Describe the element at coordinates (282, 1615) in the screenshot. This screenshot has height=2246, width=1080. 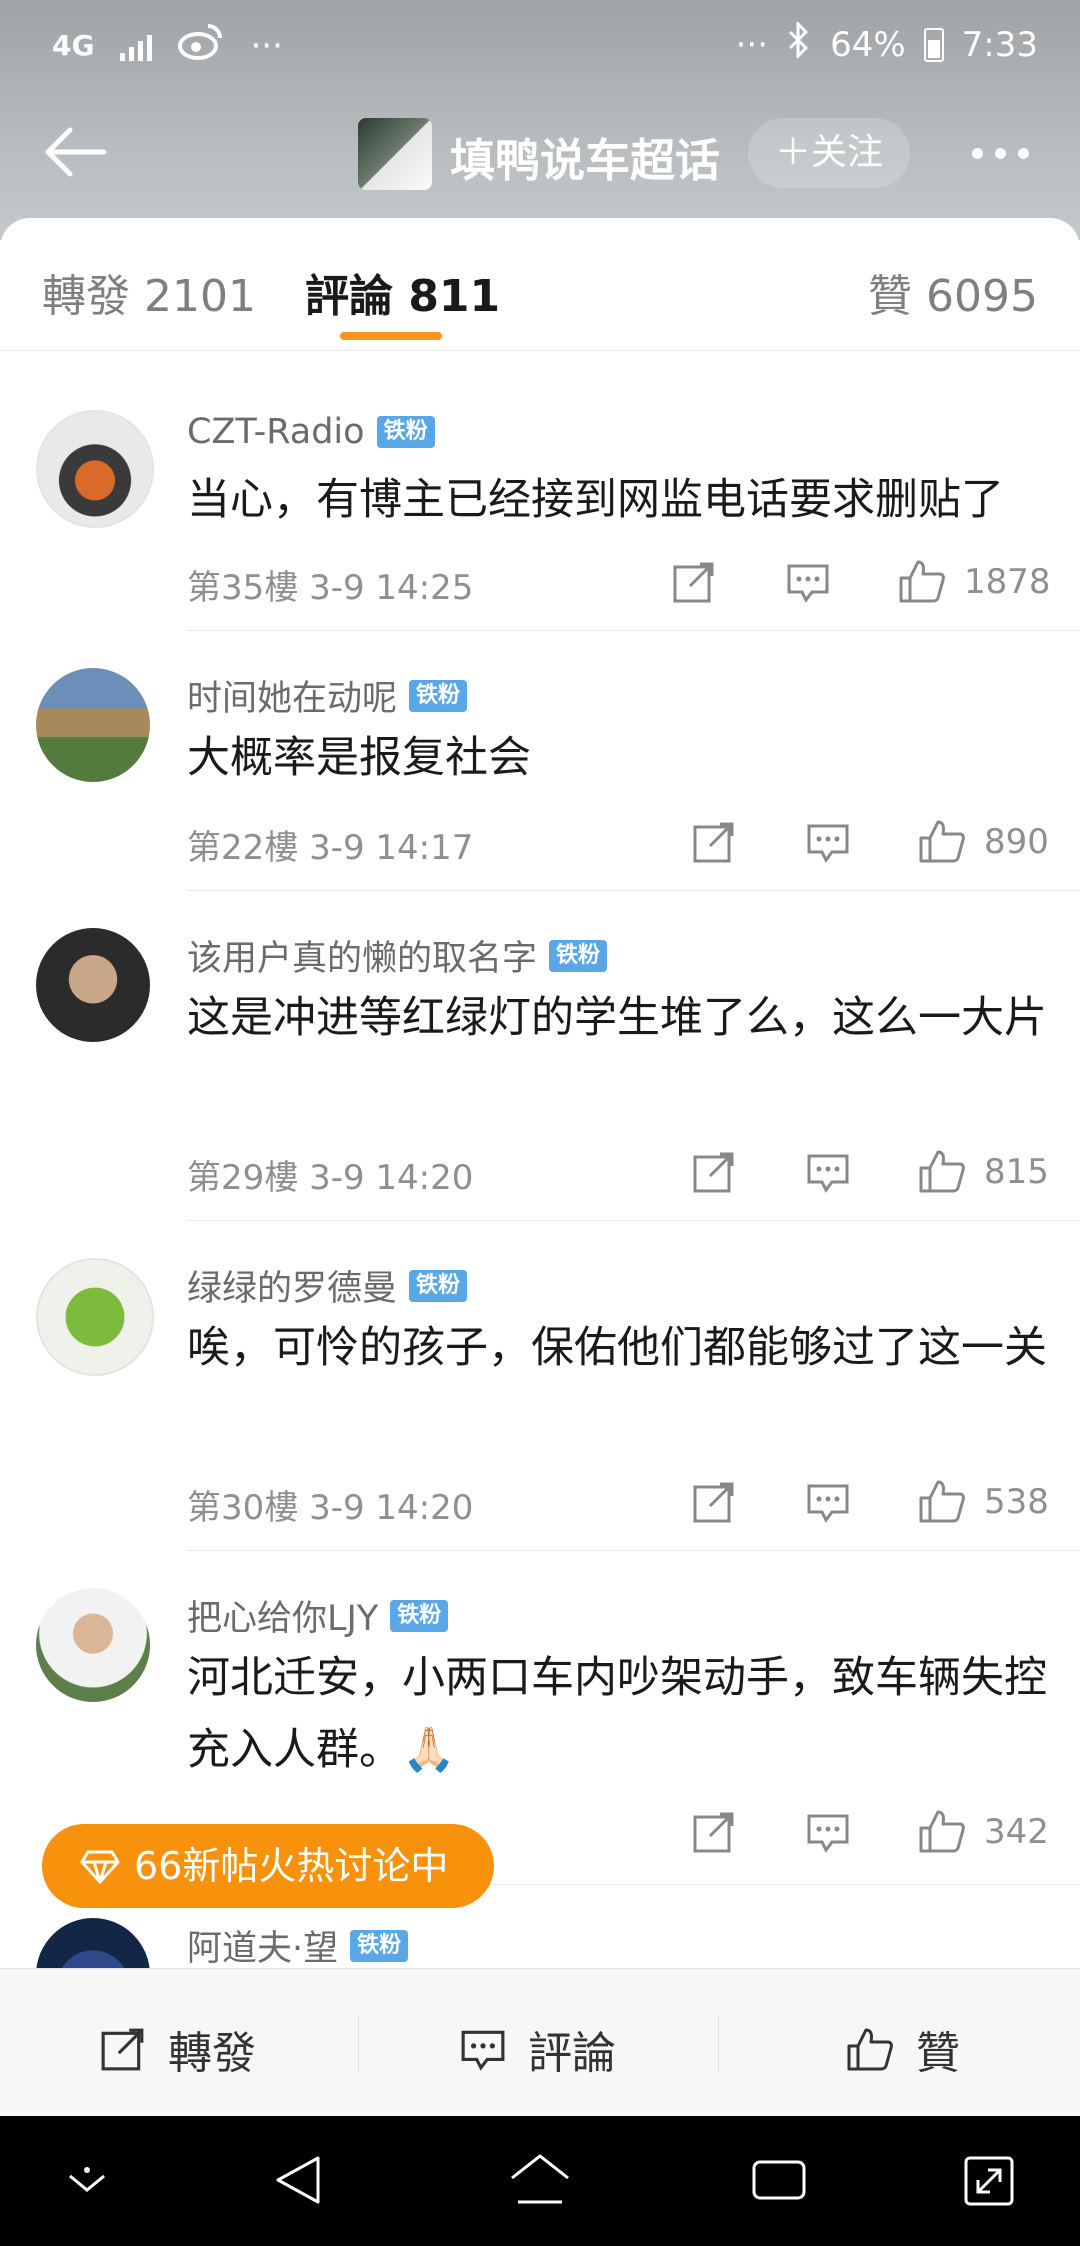
I see `author-name: 把心给你LJY` at that location.